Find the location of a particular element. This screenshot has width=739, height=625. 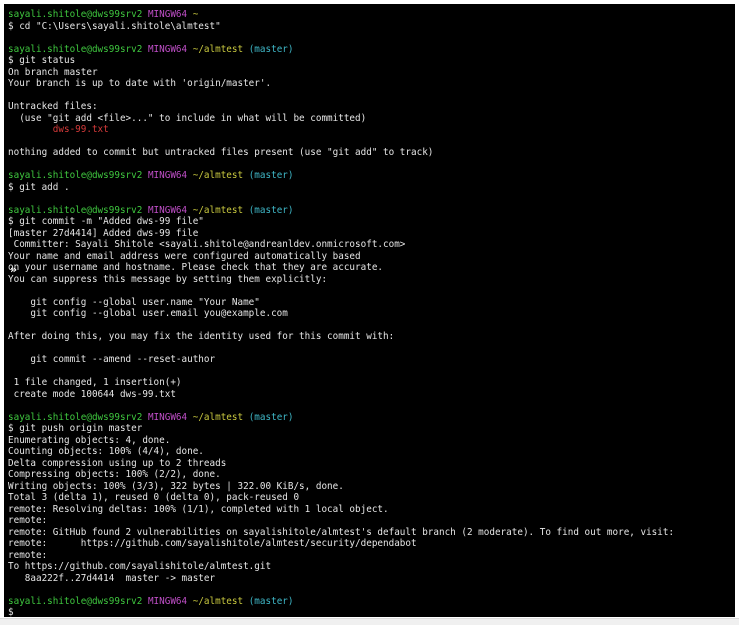

prompt-path: ~ is located at coordinates (195, 14).